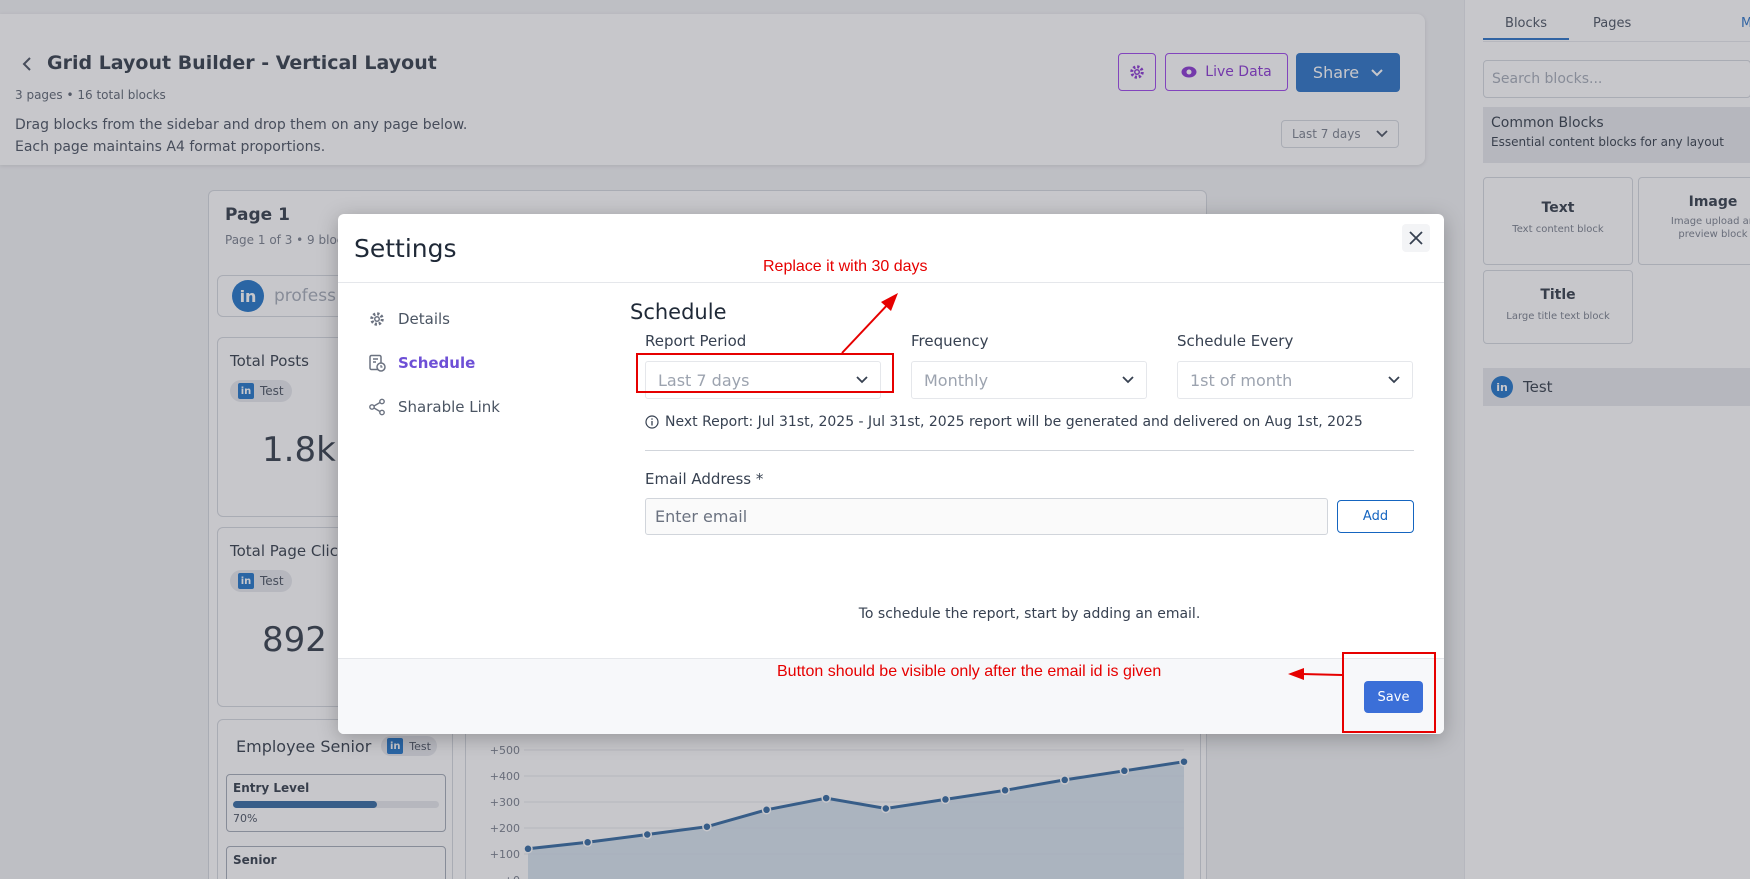 Image resolution: width=1750 pixels, height=879 pixels. I want to click on annotation-arrowhead, so click(1296, 674).